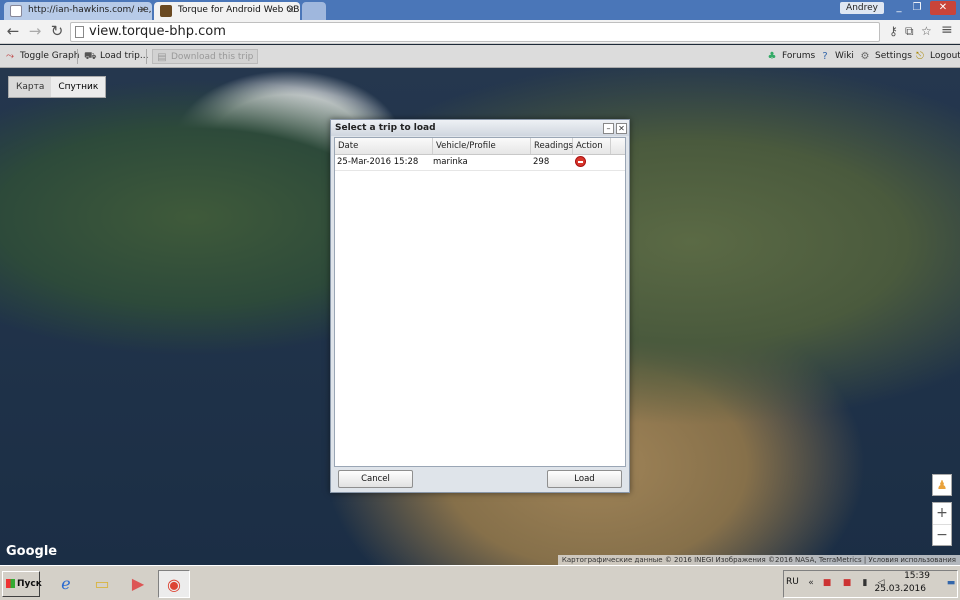  I want to click on restore-icon: ❐, so click(917, 8).